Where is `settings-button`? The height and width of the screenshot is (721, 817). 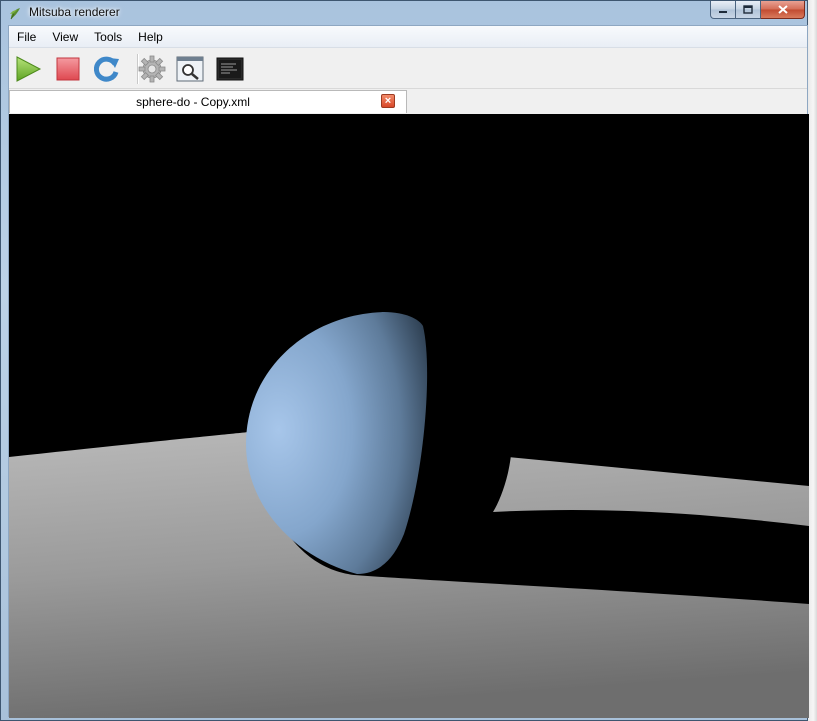
settings-button is located at coordinates (152, 69).